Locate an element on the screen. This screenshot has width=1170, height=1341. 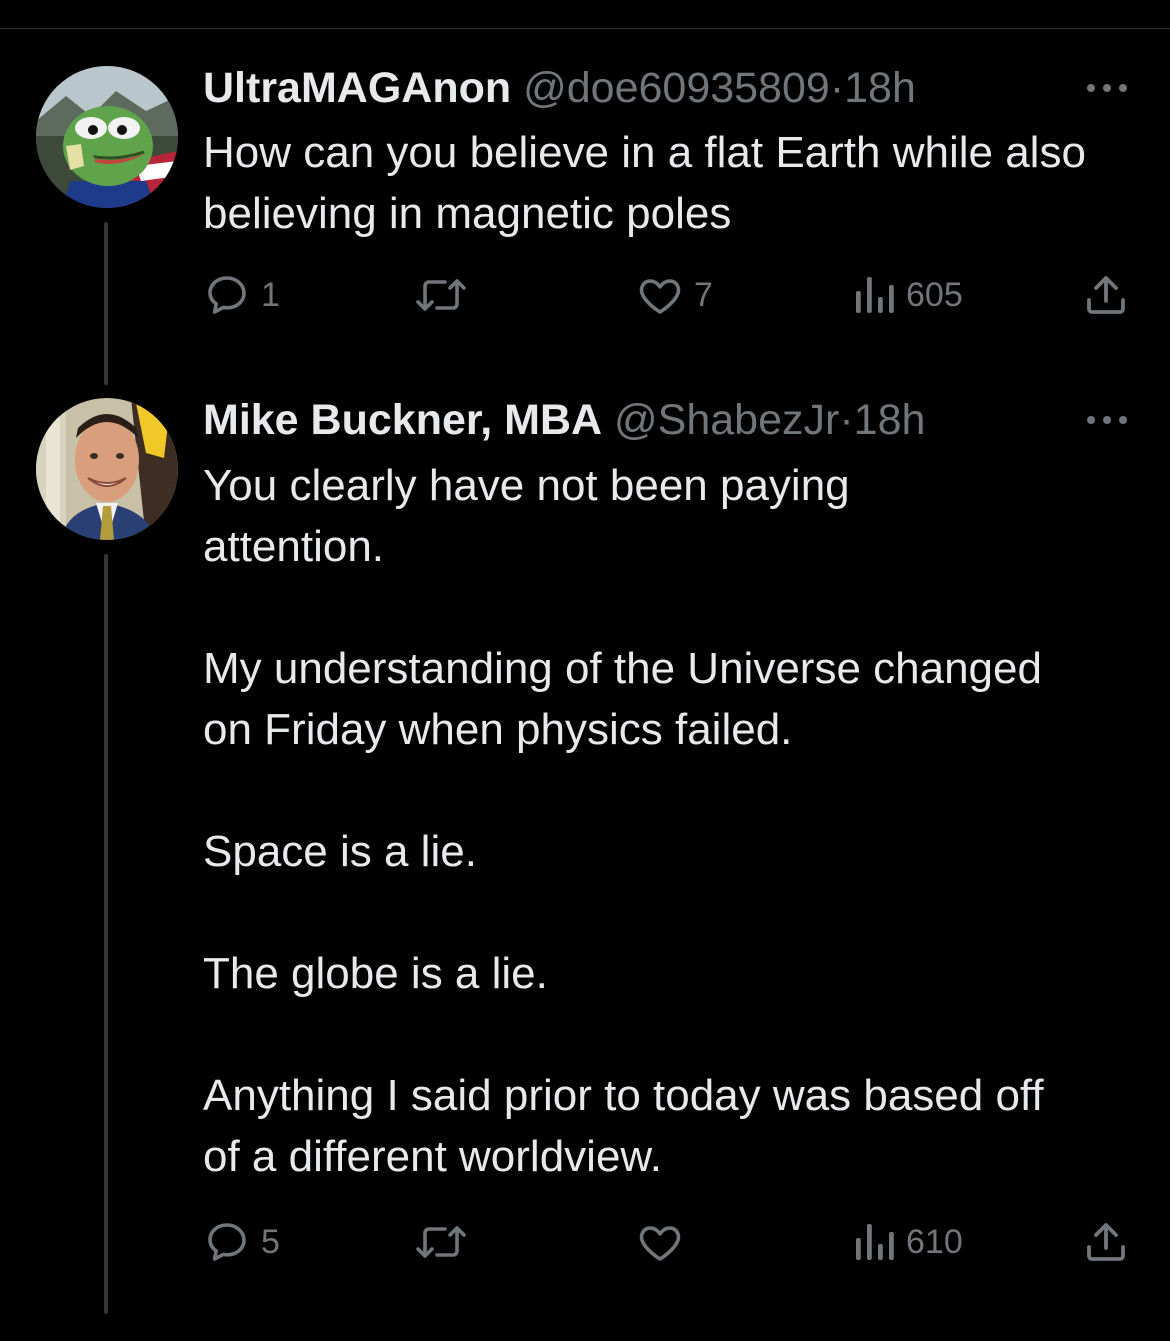
tweet-header: UltraMAGAnon @doe60935809·18h is located at coordinates (611, 88).